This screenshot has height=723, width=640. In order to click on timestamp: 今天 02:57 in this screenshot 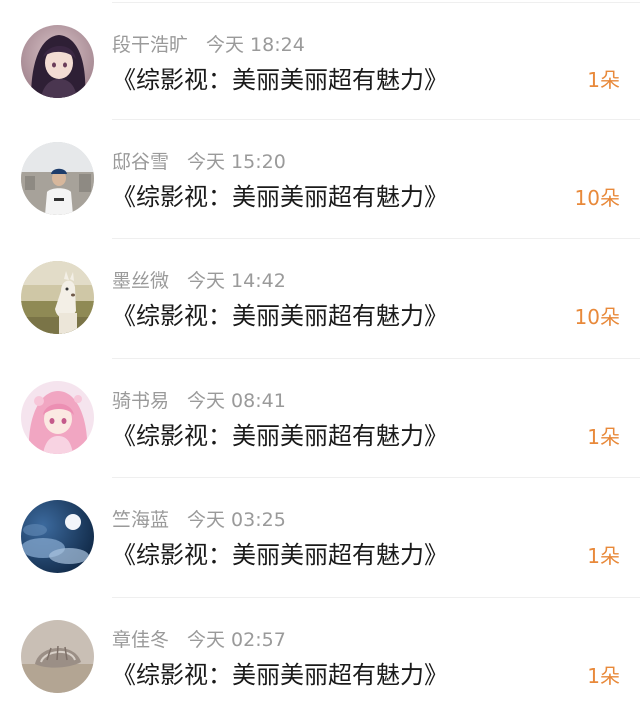, I will do `click(236, 639)`.